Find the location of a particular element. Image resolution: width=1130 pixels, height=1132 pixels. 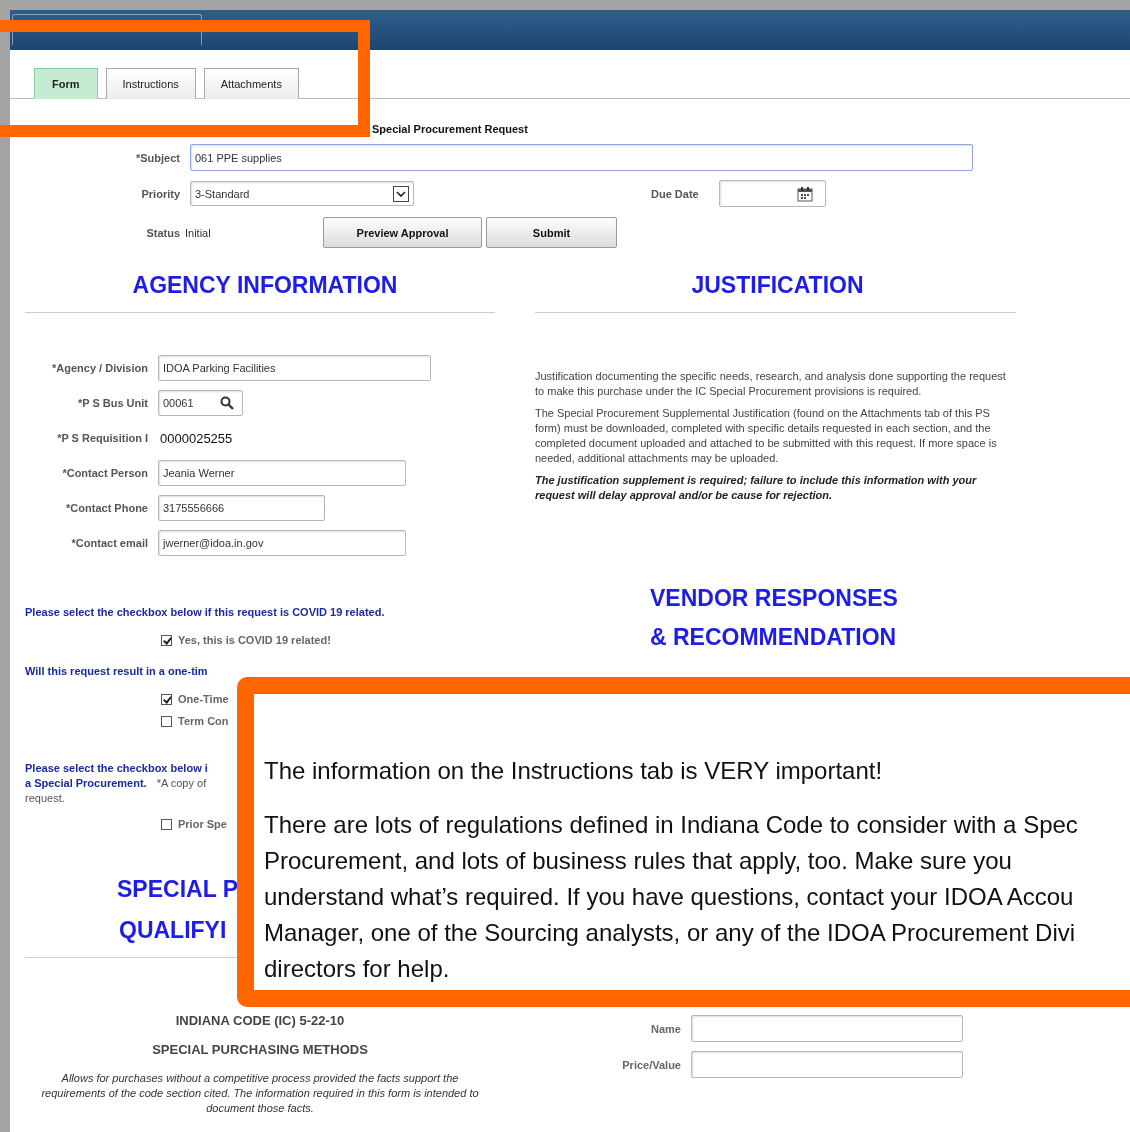

callout-text: Procurement, and lots of business rules that apply, too. Make sure you is located at coordinates (638, 861).